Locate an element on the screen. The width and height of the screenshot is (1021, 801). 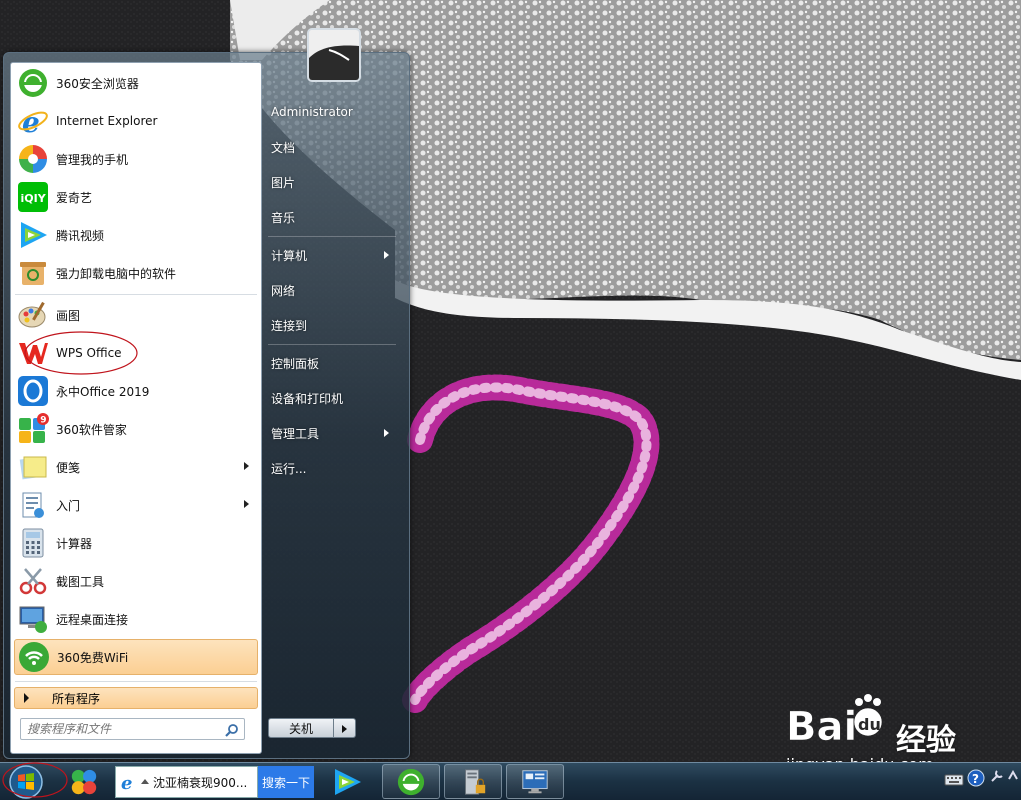
shutdown-options-button is located at coordinates (345, 728).